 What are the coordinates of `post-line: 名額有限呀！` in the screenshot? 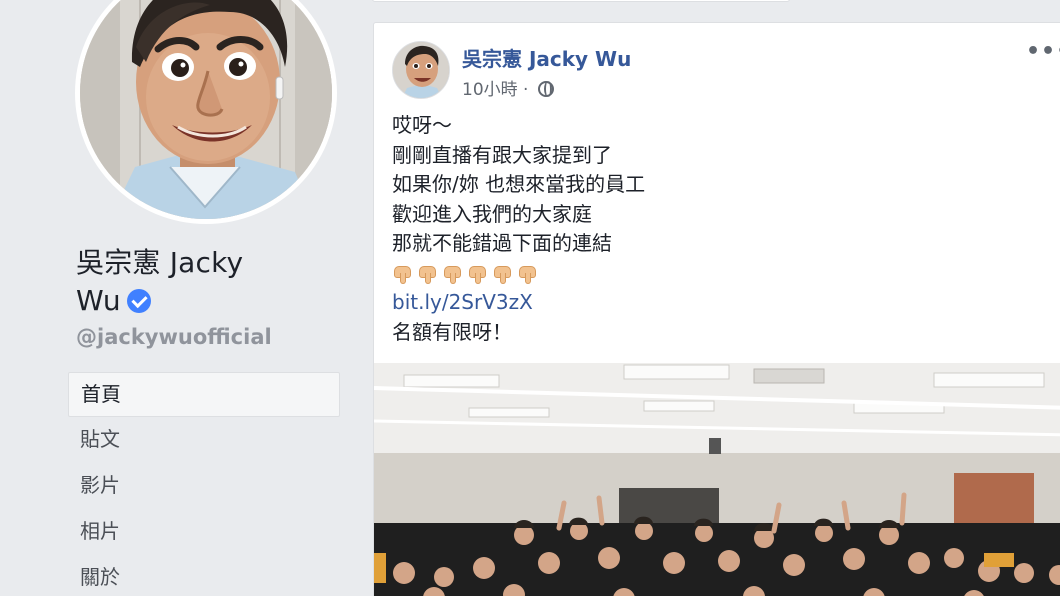 It's located at (452, 331).